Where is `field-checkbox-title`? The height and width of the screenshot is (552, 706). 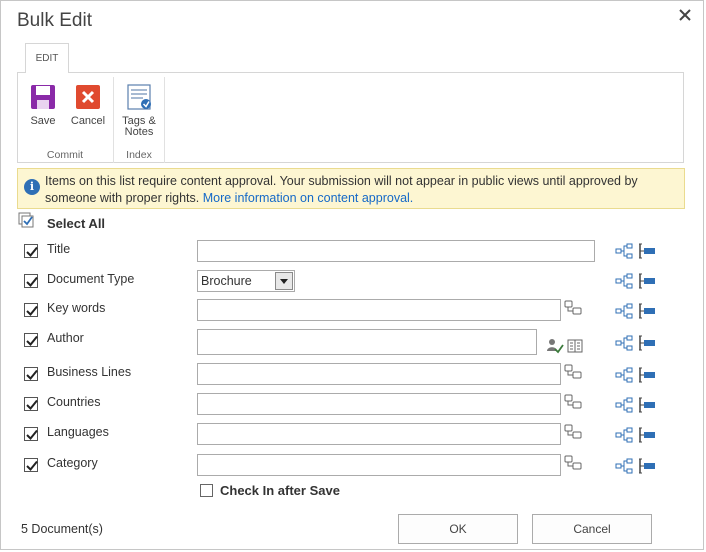 field-checkbox-title is located at coordinates (31, 251).